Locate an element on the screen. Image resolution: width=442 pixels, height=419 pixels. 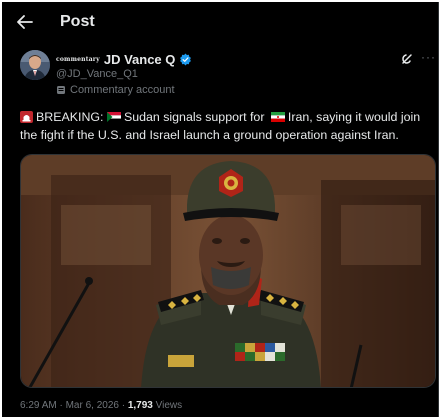
more-icon: ··· is located at coordinates (428, 57).